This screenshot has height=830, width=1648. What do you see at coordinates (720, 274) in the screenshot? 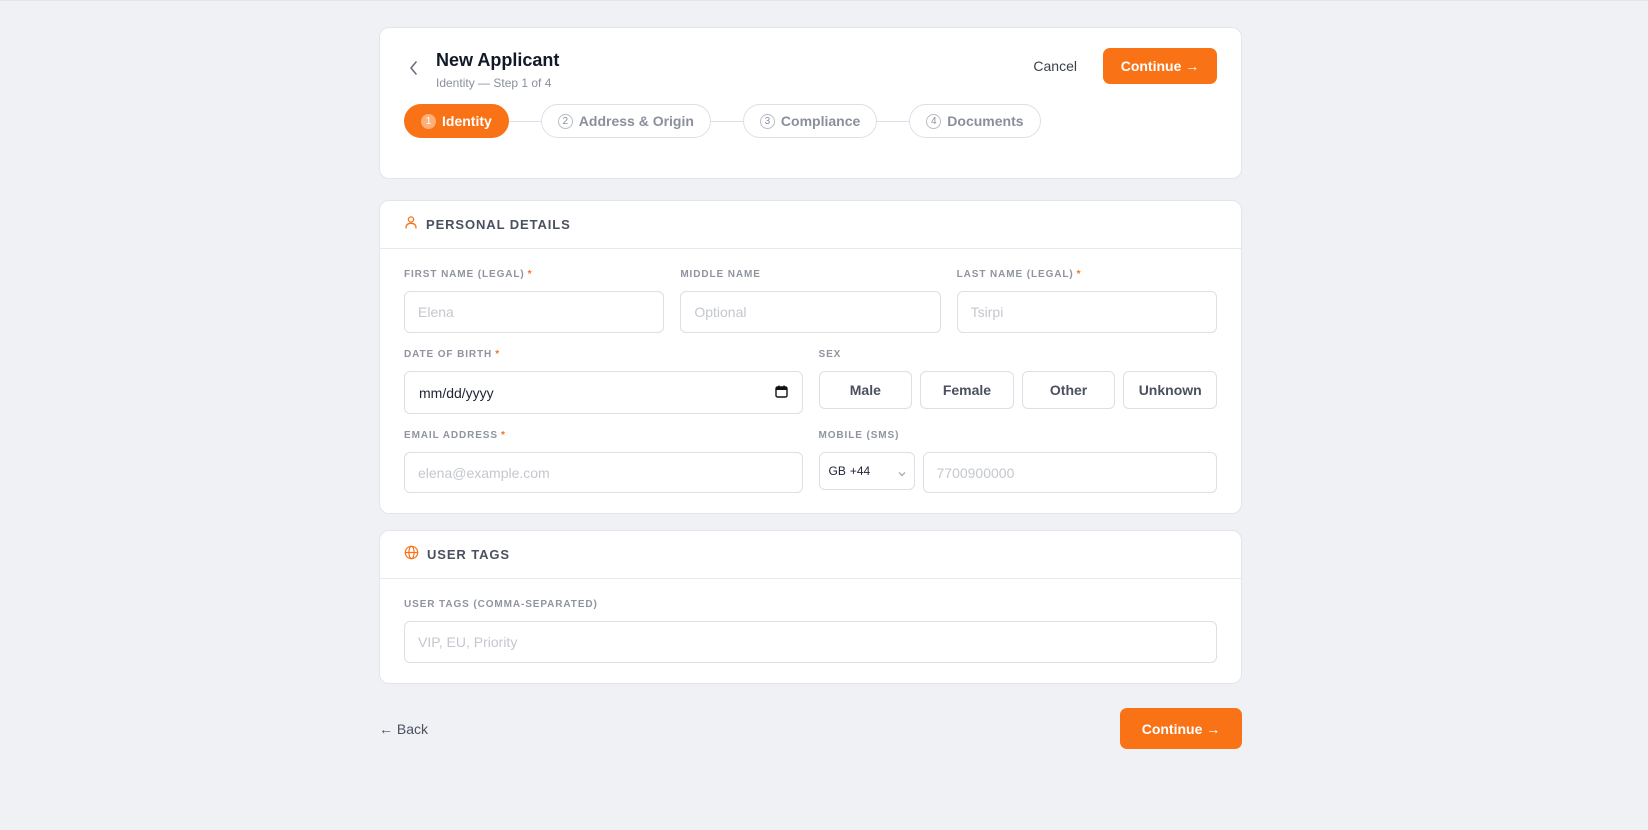
I see `field-label: MIDDLE NAME` at bounding box center [720, 274].